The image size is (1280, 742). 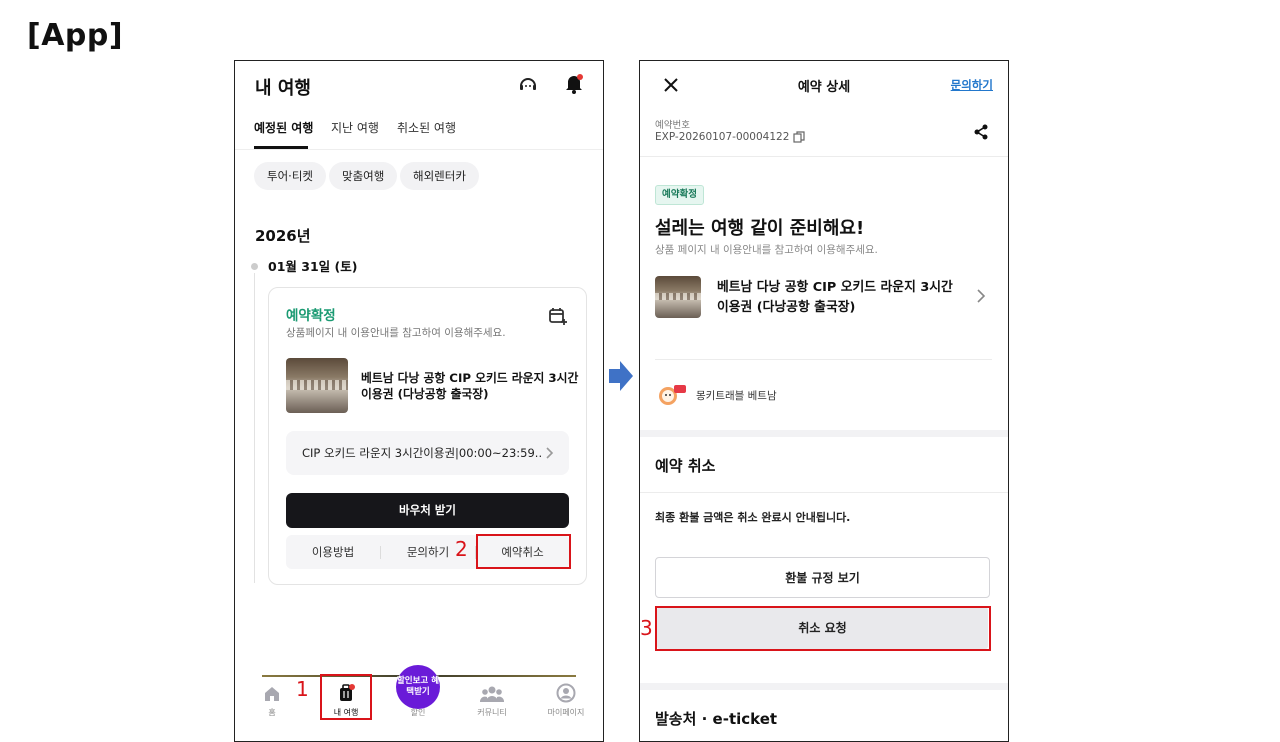 What do you see at coordinates (753, 517) in the screenshot?
I see `refund-note: 최종 환불 금액은 취소 완료시 안내됩니다.` at bounding box center [753, 517].